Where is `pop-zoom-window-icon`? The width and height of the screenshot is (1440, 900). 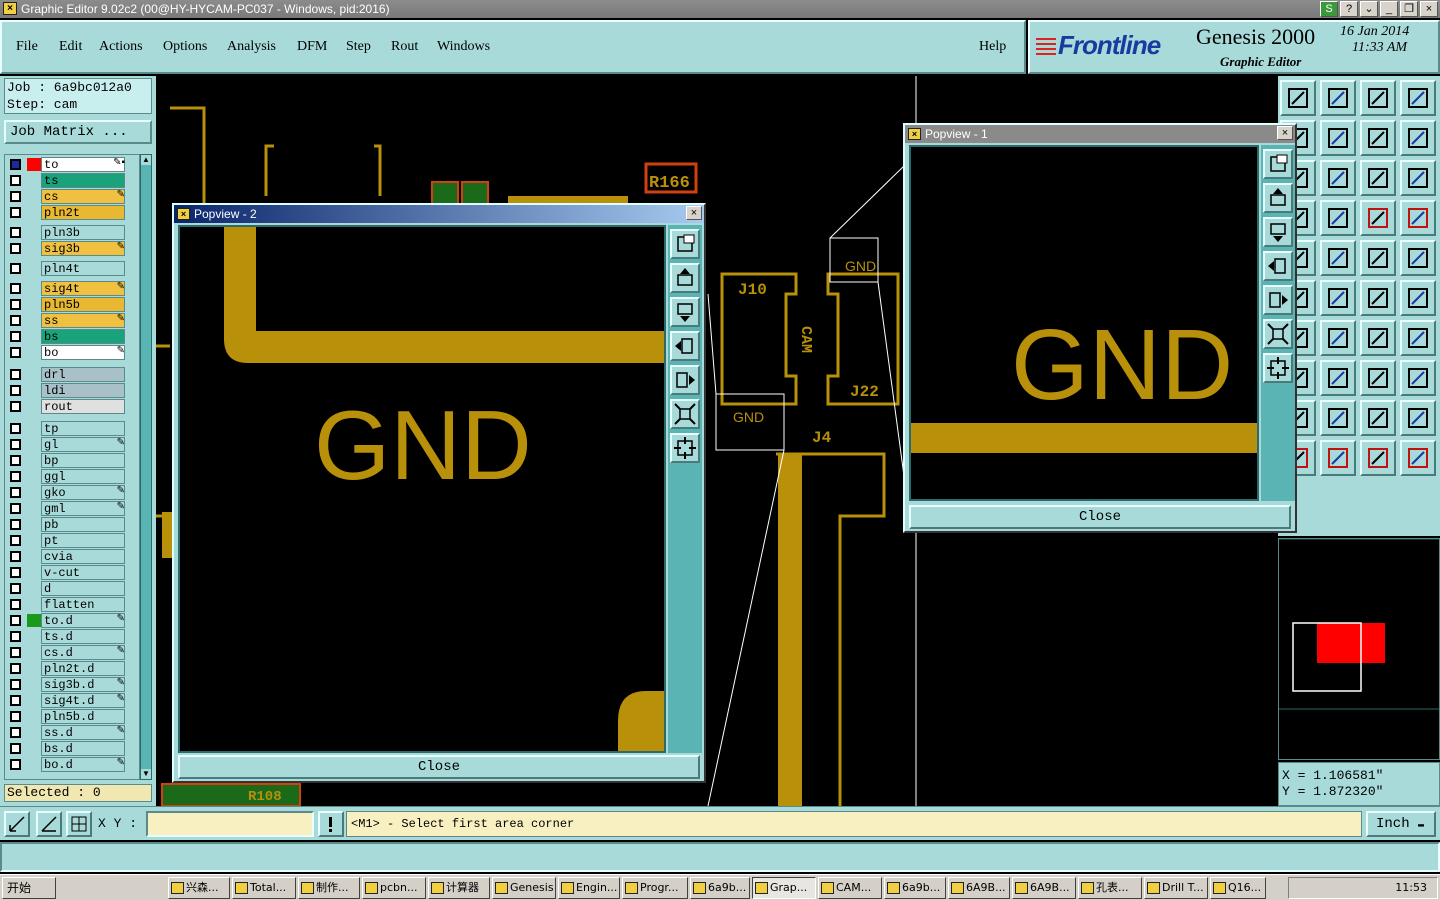
pop-zoom-window-icon is located at coordinates (685, 244).